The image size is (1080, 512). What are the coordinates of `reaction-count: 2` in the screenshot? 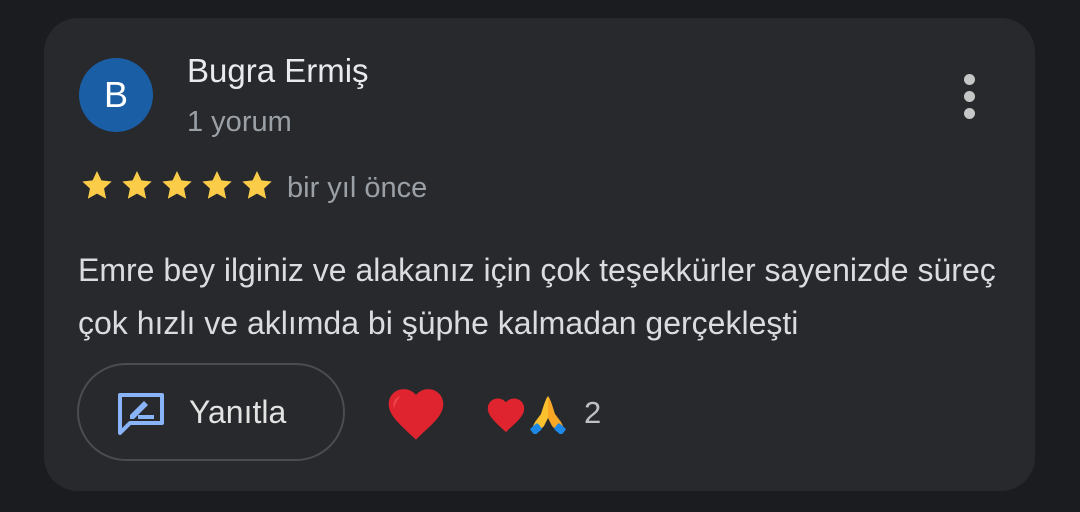 It's located at (593, 412).